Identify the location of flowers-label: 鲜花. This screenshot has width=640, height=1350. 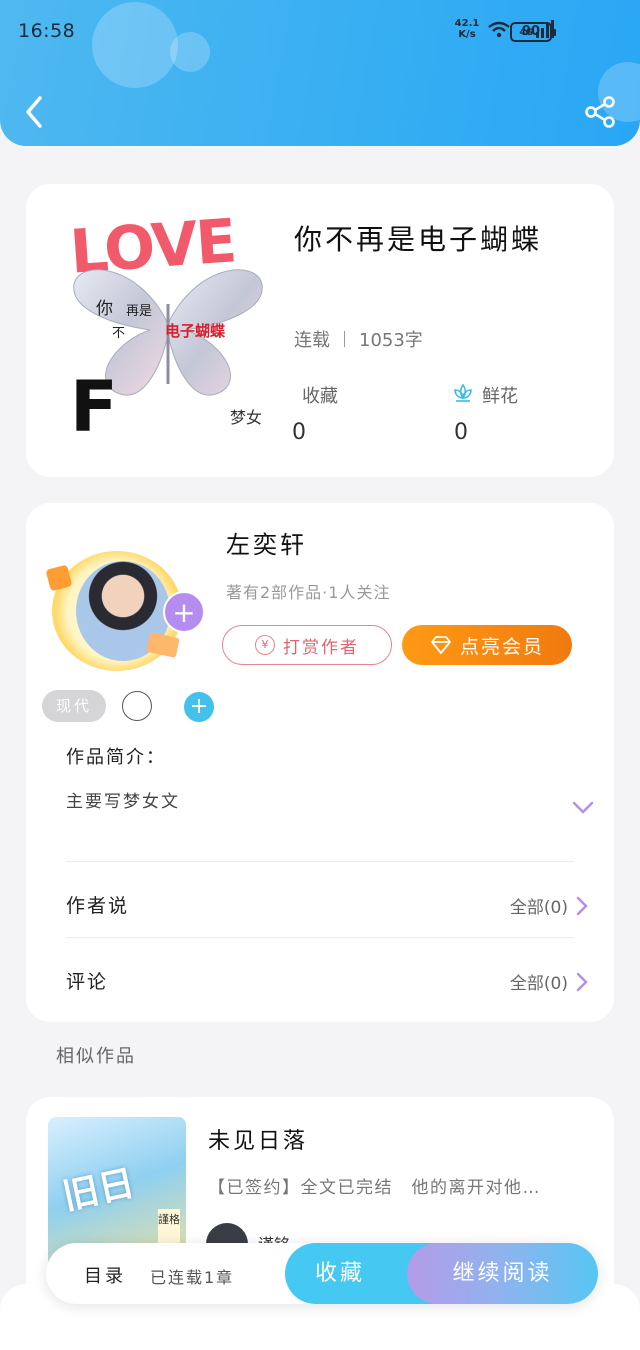
(500, 396).